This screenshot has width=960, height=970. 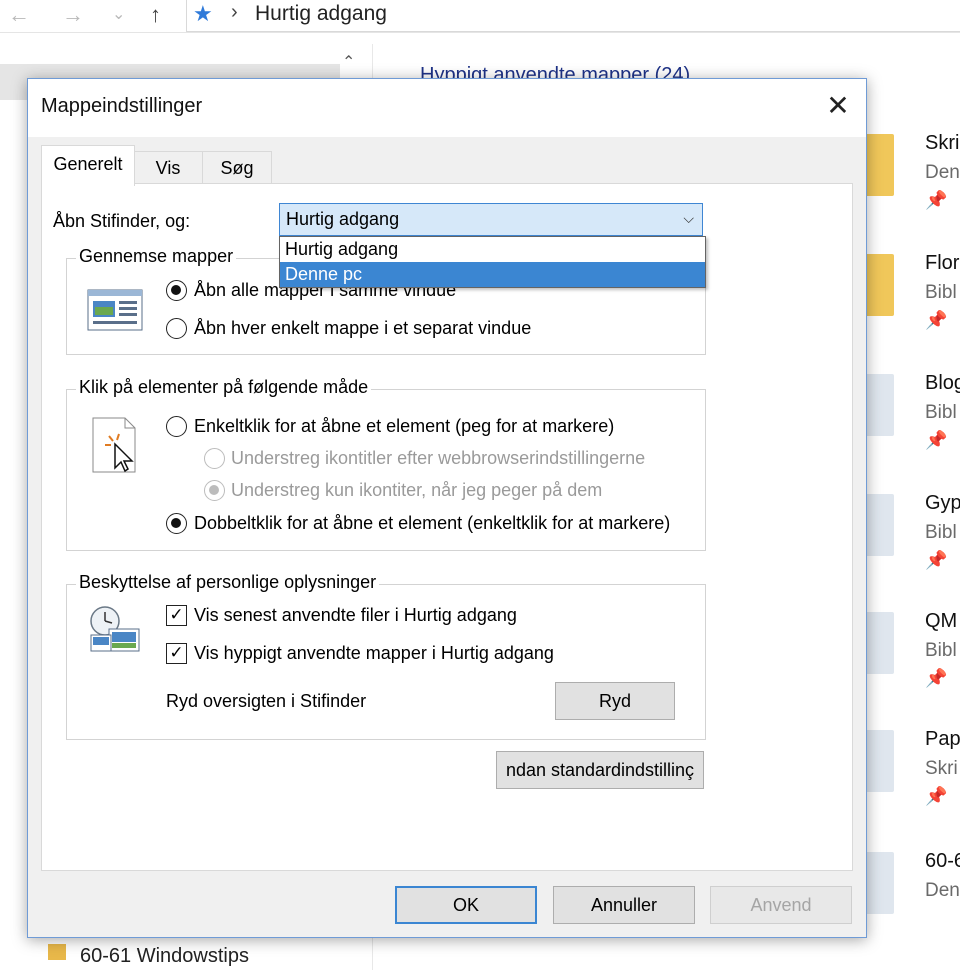 I want to click on list-item: Flor Bibl 📌, so click(x=911, y=307).